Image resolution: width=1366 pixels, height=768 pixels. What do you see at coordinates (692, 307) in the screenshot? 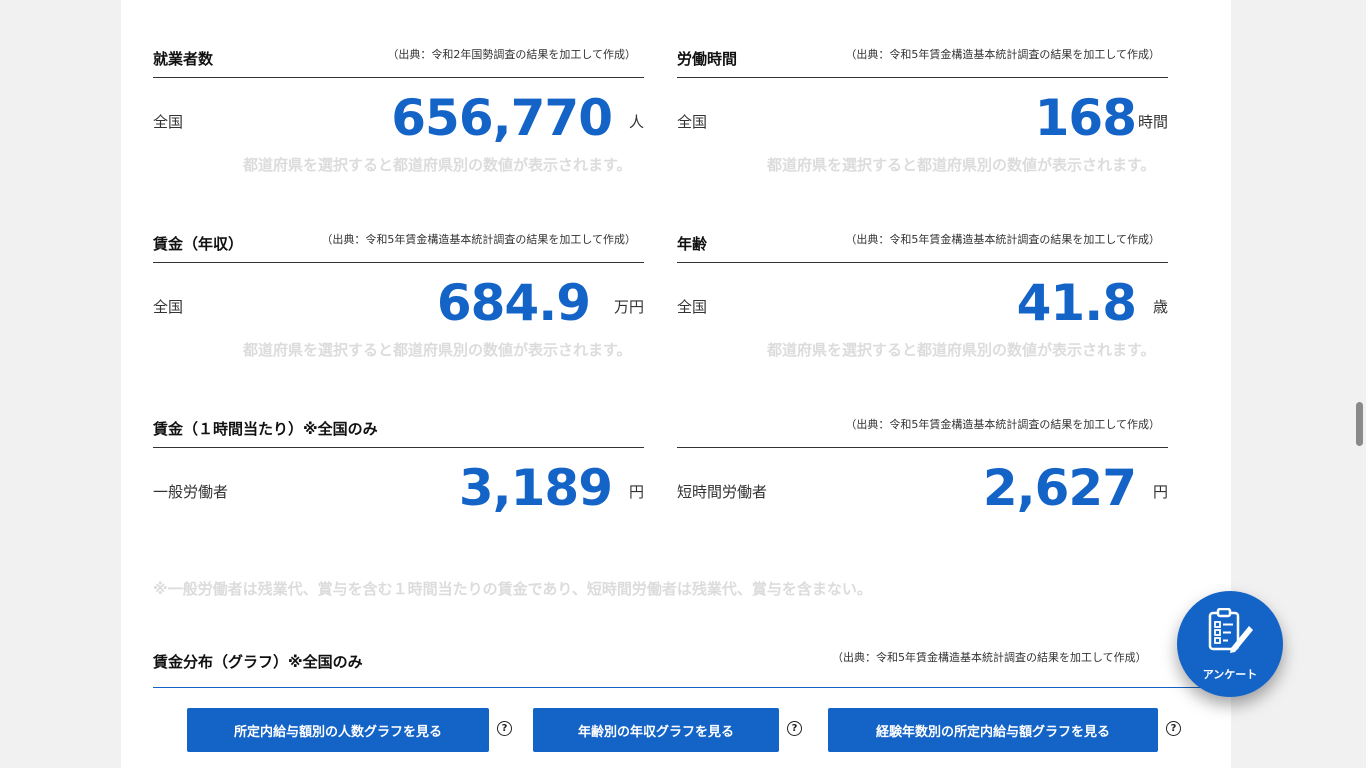
I see `age-label: 全国` at bounding box center [692, 307].